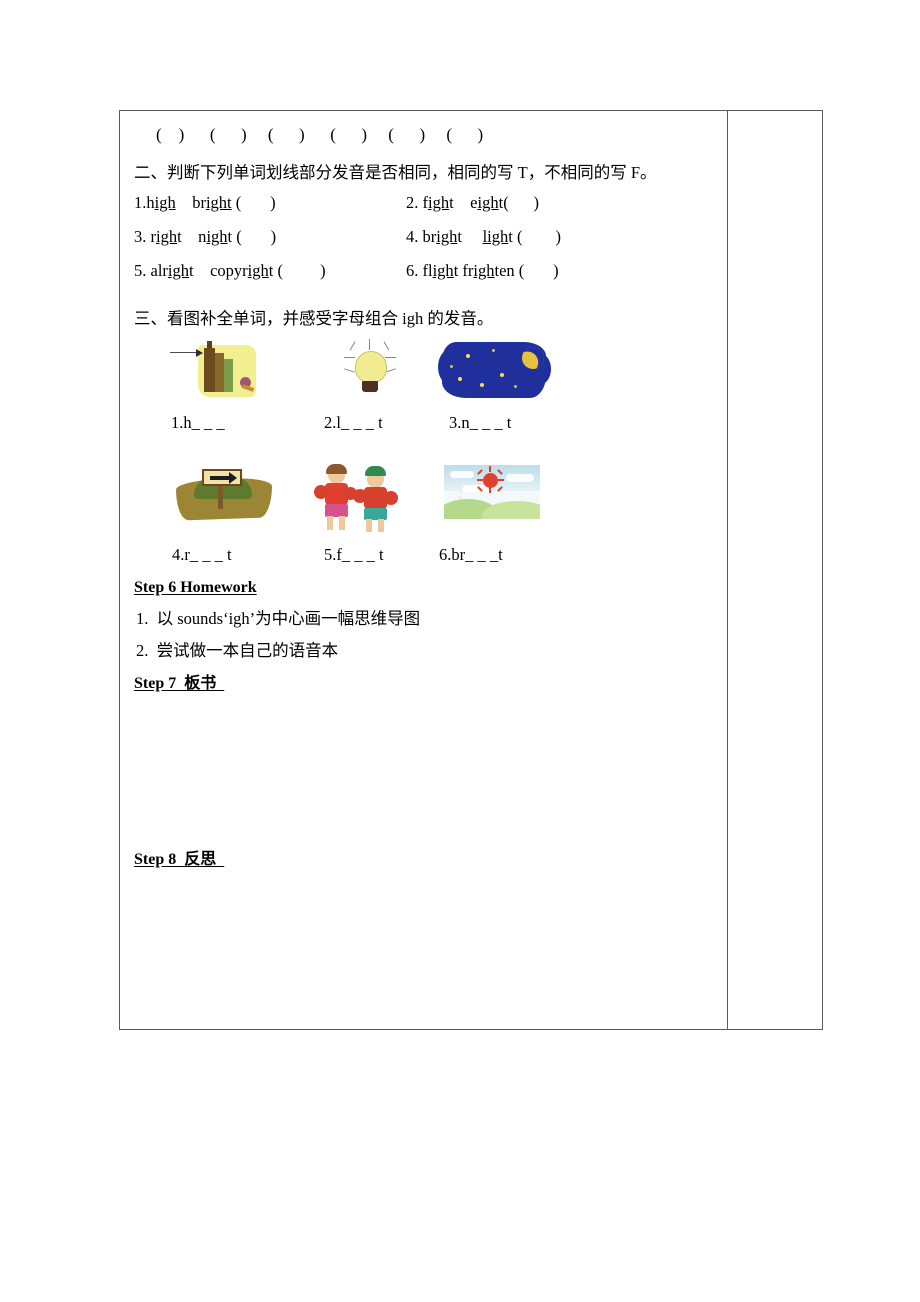  I want to click on right-road-sign-picture, so click(228, 496).